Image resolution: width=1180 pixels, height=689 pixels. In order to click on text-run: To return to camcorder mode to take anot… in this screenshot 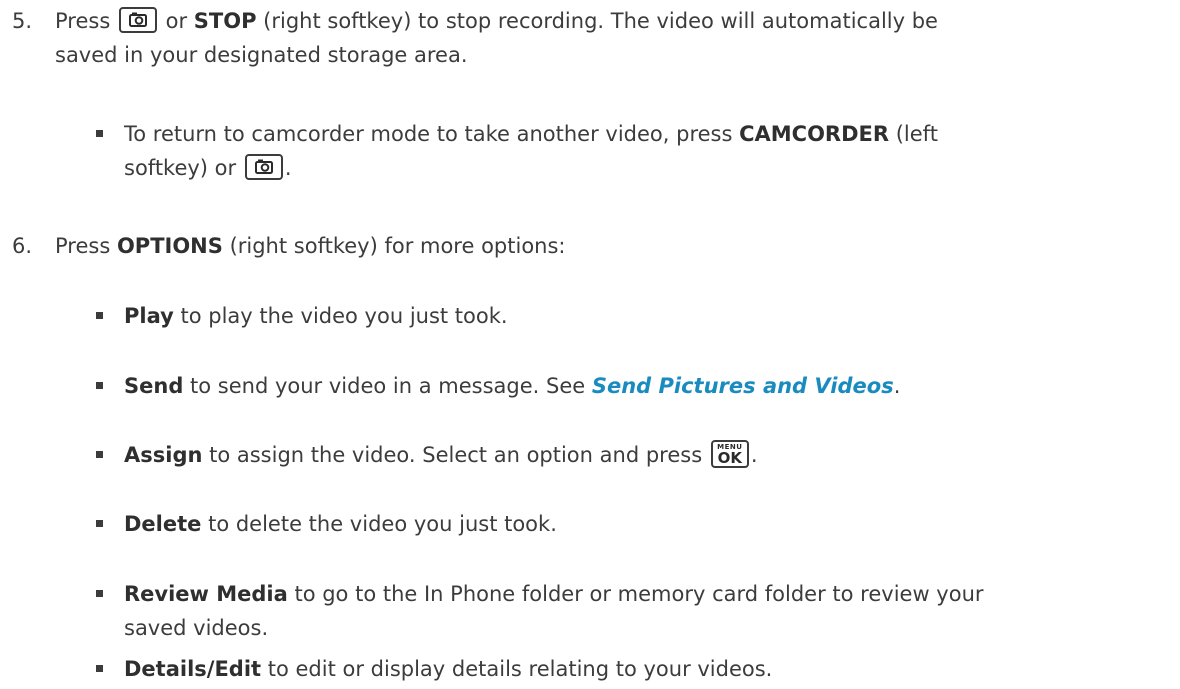, I will do `click(432, 134)`.